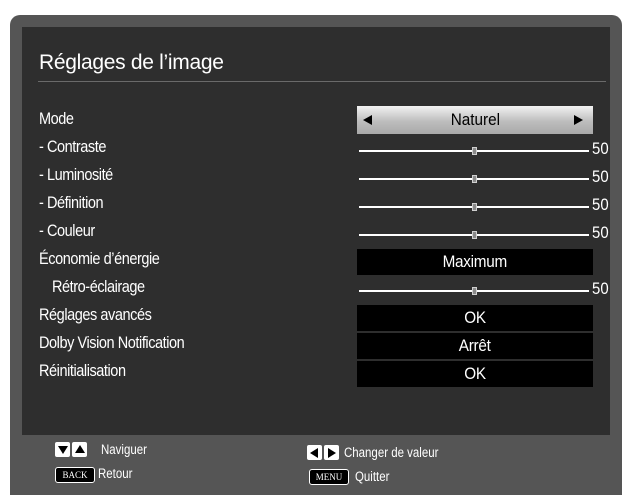  Describe the element at coordinates (319, 374) in the screenshot. I see `row-reset: Réinitialisation OK` at that location.